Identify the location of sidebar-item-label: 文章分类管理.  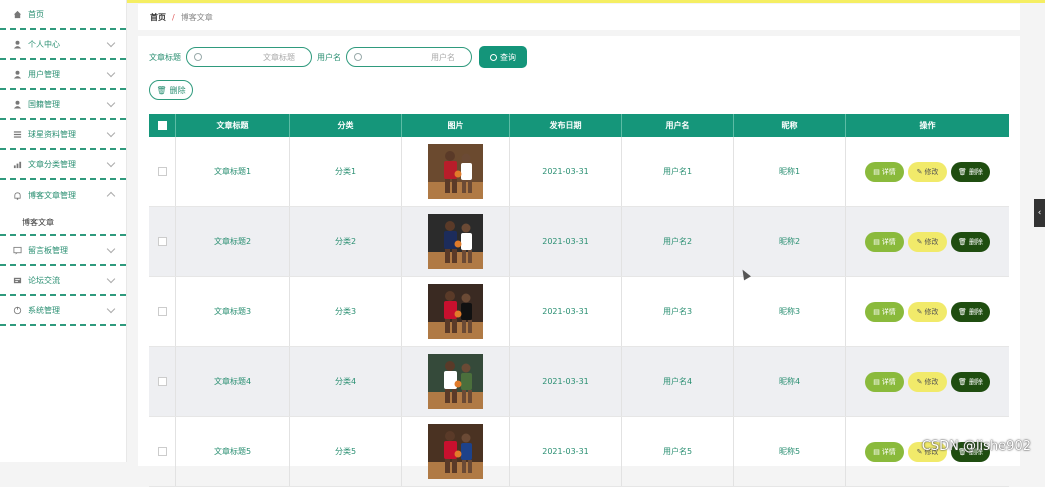
(52, 164).